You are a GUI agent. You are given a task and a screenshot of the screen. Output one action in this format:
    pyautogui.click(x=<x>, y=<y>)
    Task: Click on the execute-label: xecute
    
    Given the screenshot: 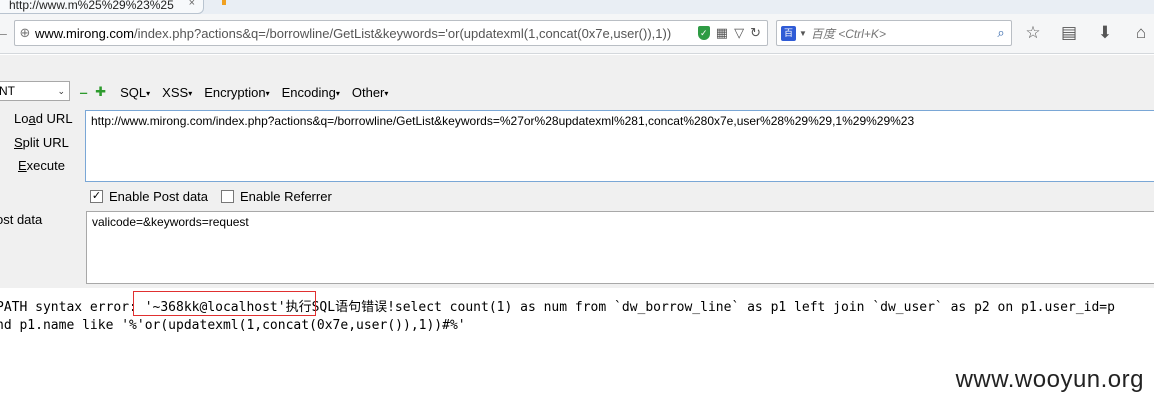 What is the action you would take?
    pyautogui.click(x=45, y=165)
    